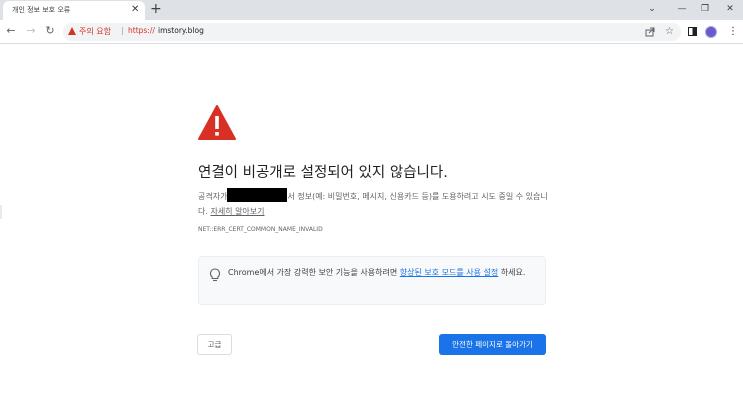  I want to click on share-icon, so click(650, 32).